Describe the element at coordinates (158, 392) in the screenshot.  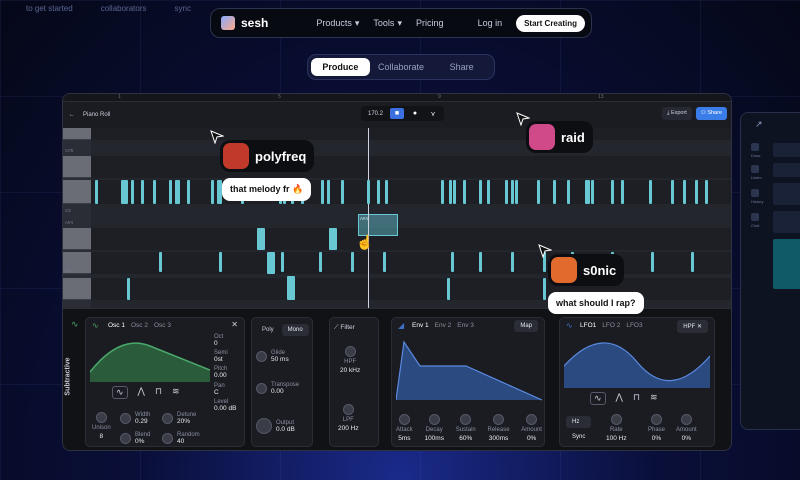
I see `square-wave-icon: ⊓` at that location.